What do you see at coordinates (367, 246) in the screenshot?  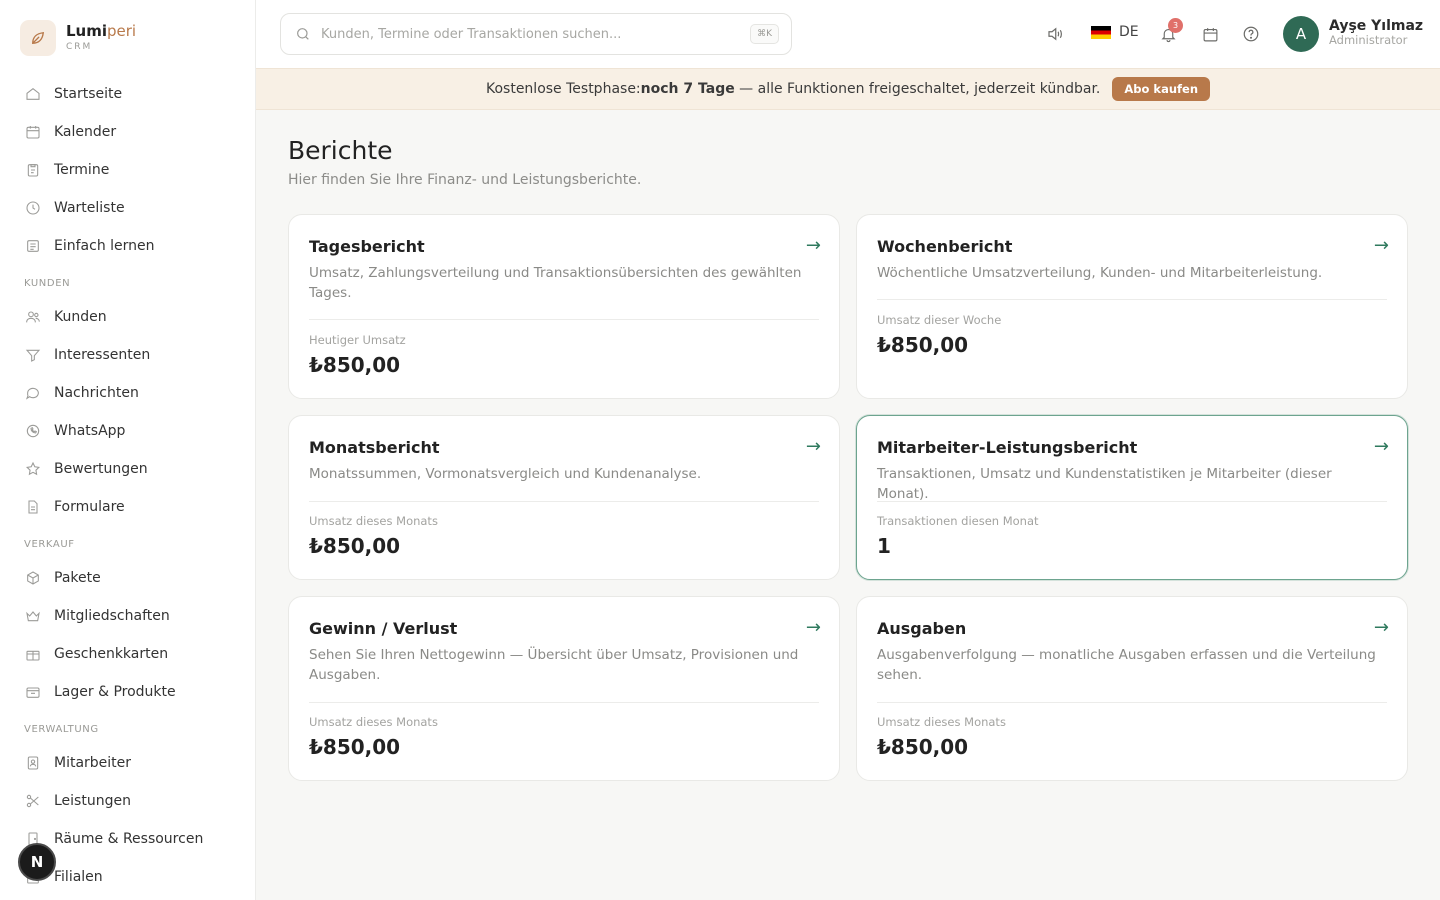 I see `card-title: Tagesbericht` at bounding box center [367, 246].